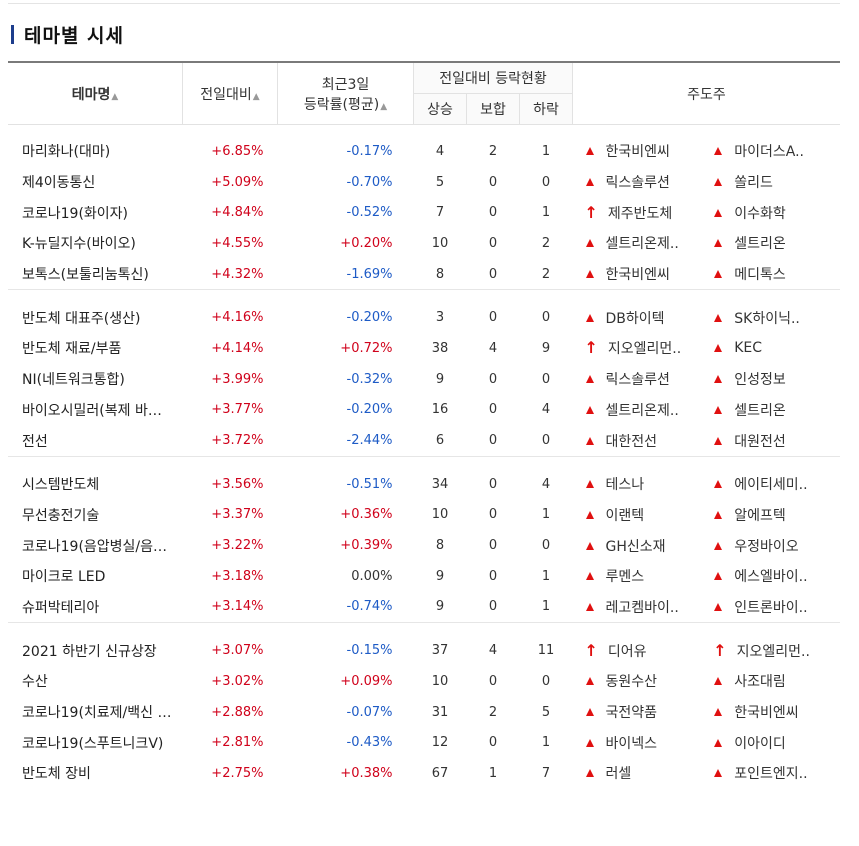  Describe the element at coordinates (775, 348) in the screenshot. I see `leader-stock: KEC` at that location.